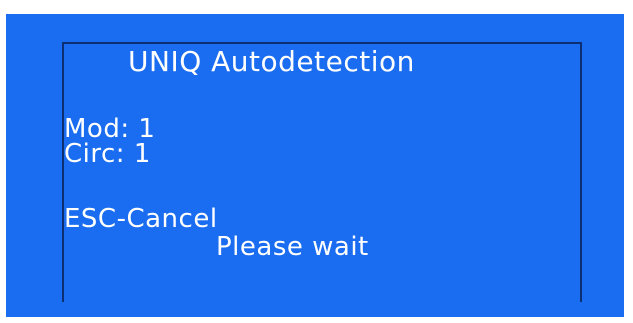 This screenshot has height=323, width=633. I want to click on circuit-count: Circ: 1, so click(107, 154).